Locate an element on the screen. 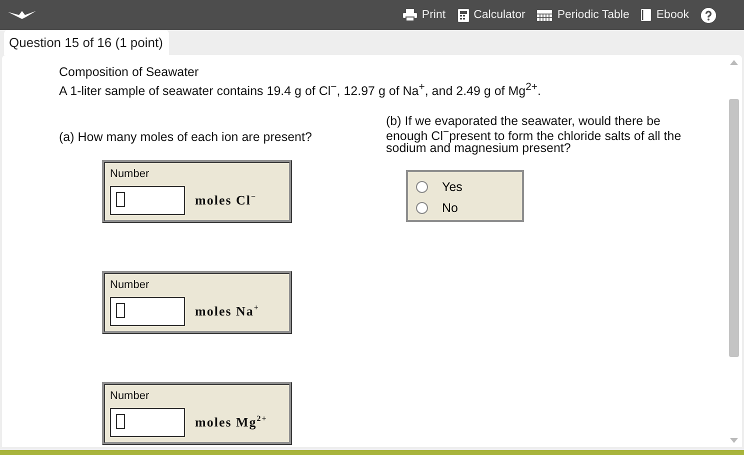  book-icon is located at coordinates (646, 15).